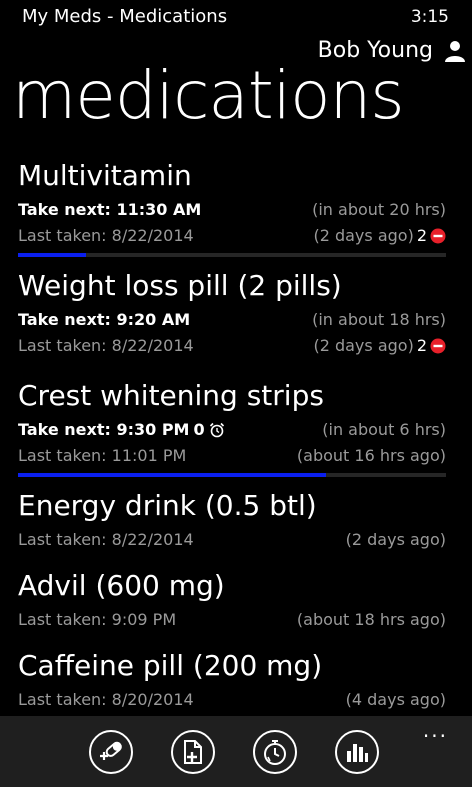 This screenshot has width=472, height=787. I want to click on take-next-group: Take next: 9:30 PM 0, so click(121, 430).